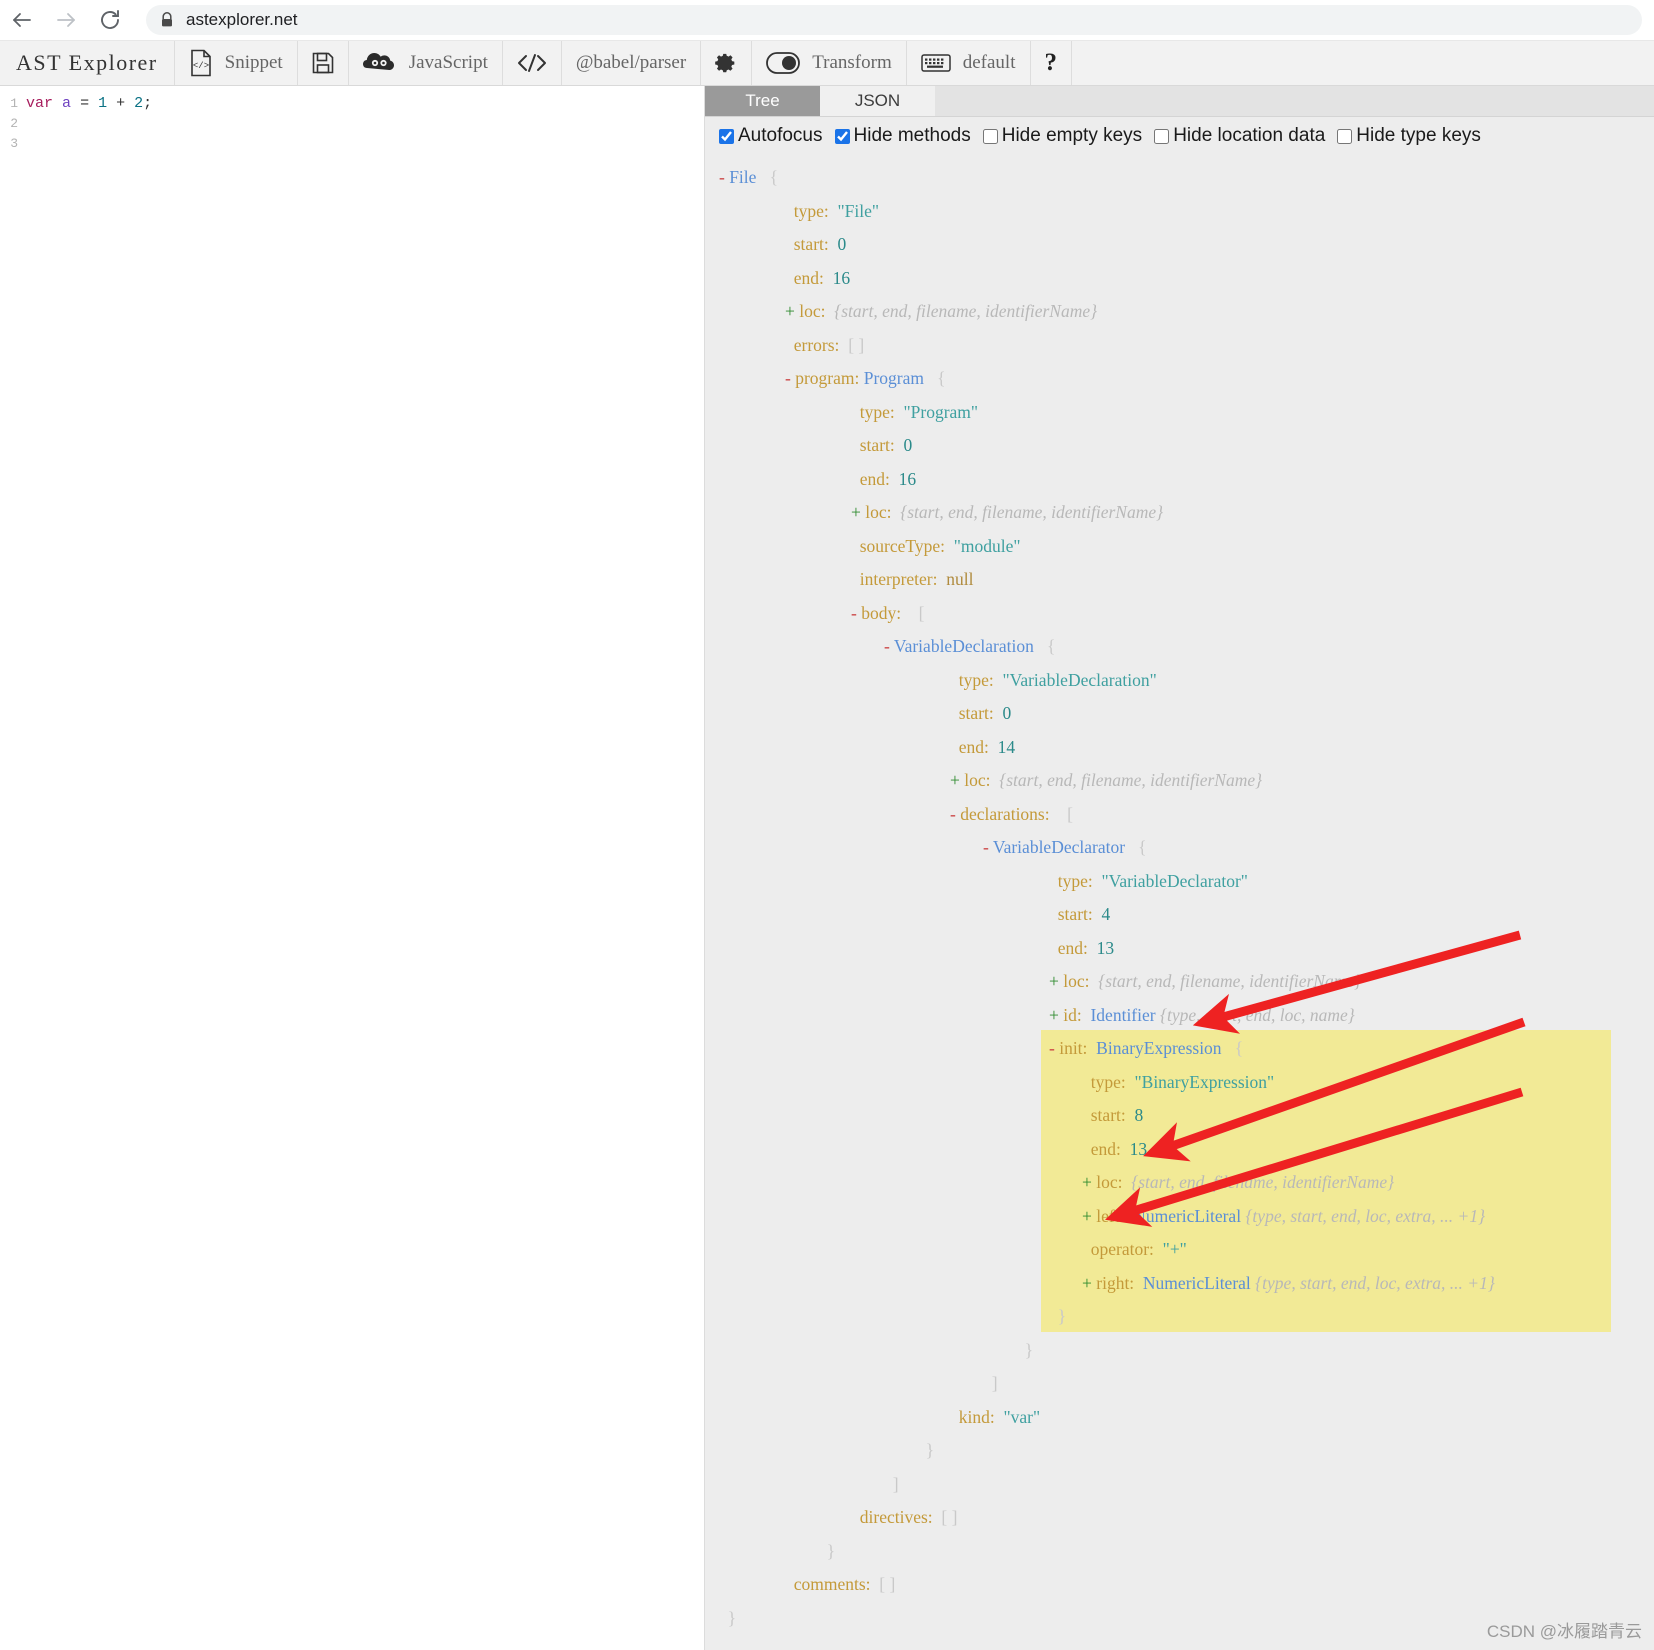 This screenshot has height=1650, width=1654. What do you see at coordinates (1186, 915) in the screenshot?
I see `ast-tree-row: start: 4` at bounding box center [1186, 915].